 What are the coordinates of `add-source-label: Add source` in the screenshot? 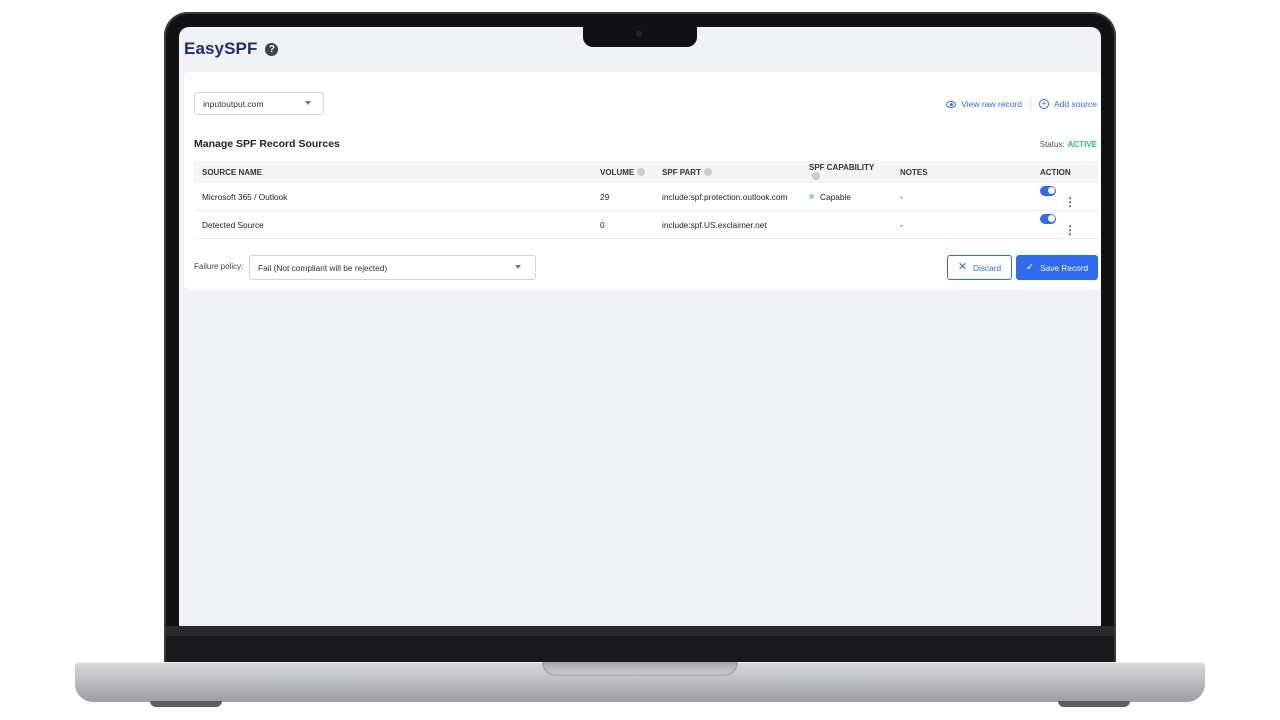 It's located at (1075, 104).